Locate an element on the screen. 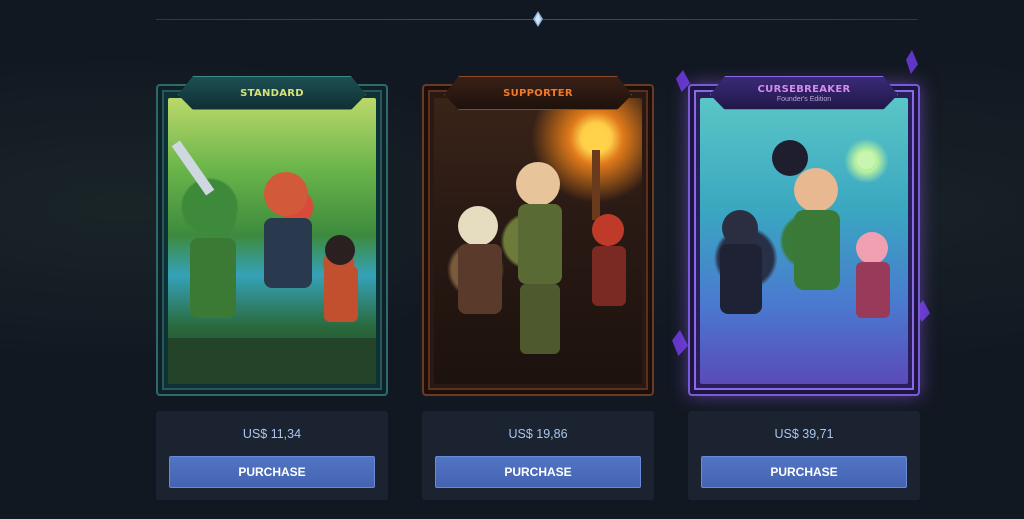 This screenshot has height=519, width=1024. edition-name: STANDARD is located at coordinates (272, 93).